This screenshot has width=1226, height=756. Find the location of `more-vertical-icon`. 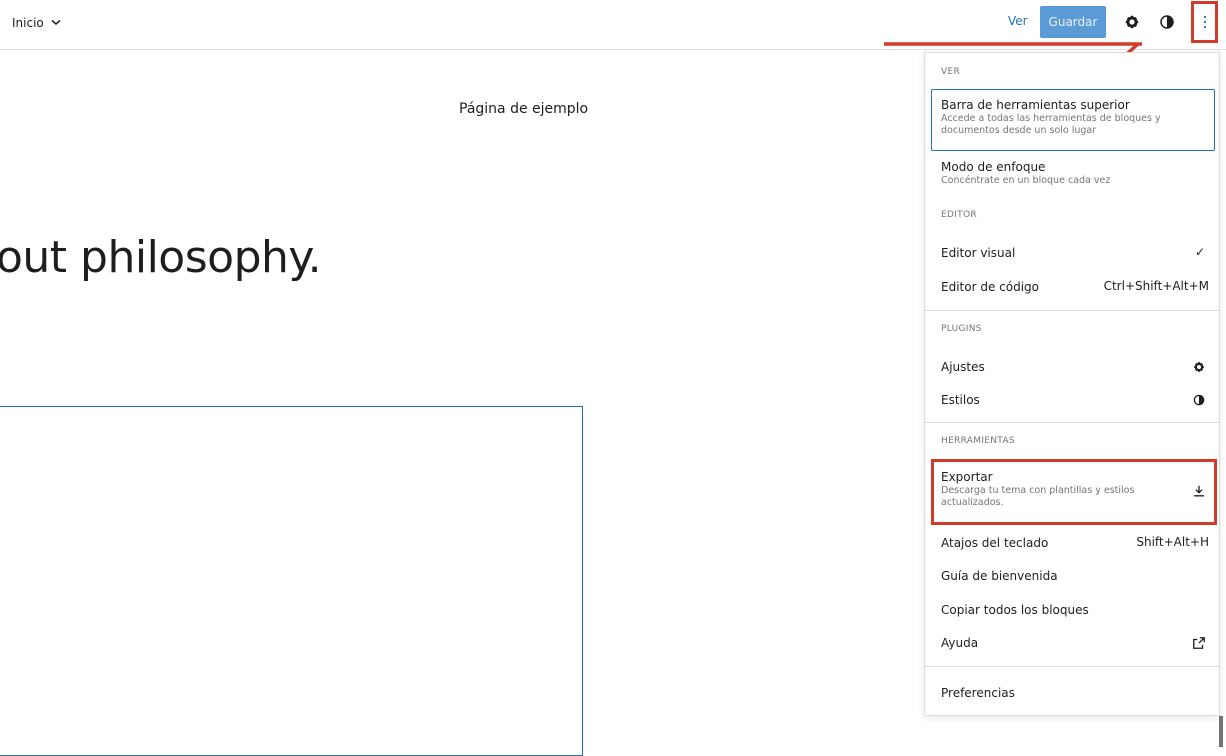

more-vertical-icon is located at coordinates (1205, 22).